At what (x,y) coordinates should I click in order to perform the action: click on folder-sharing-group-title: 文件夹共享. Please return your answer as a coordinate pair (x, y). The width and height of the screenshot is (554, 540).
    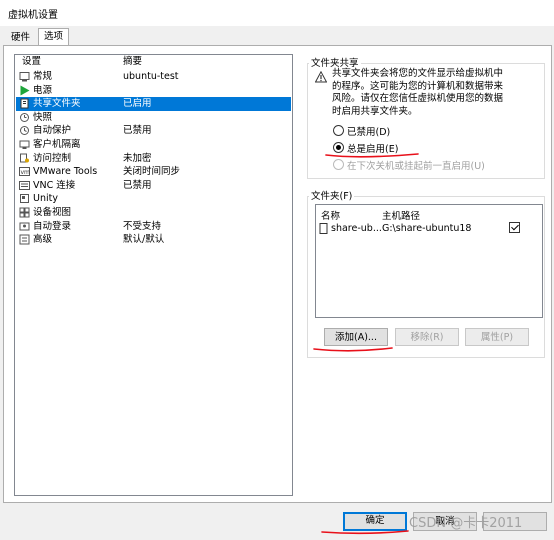
    Looking at the image, I should click on (335, 62).